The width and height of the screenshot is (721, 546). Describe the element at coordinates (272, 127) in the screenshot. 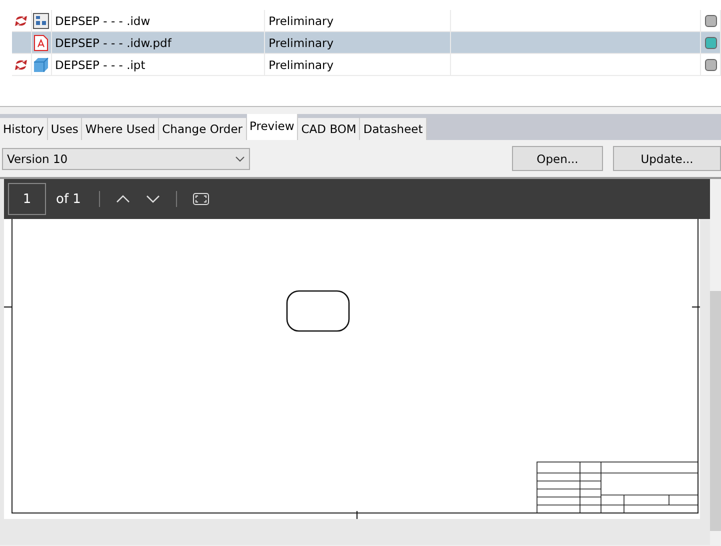

I see `tab: Preview` at that location.